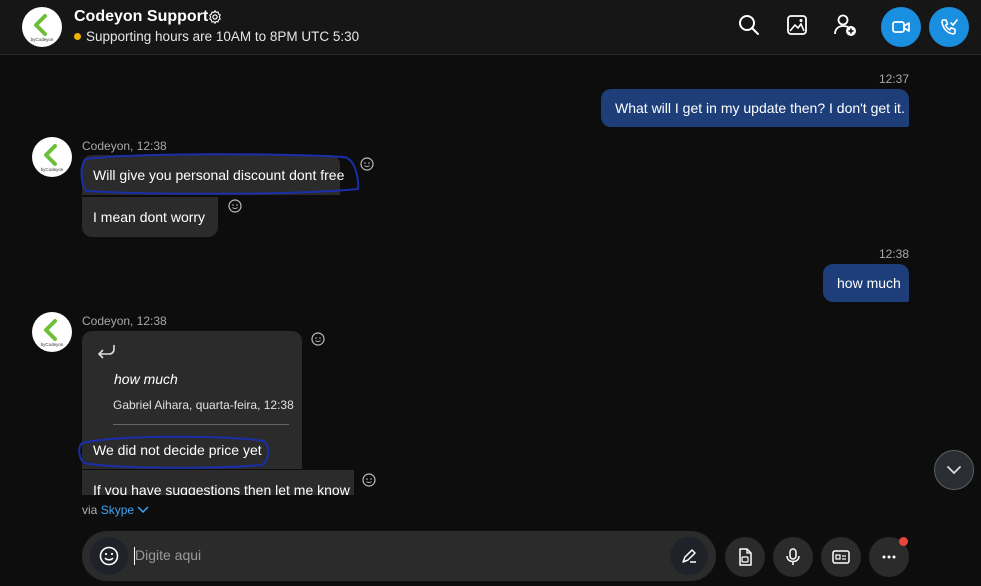  I want to click on contact-avatar: byCodeyon, so click(42, 27).